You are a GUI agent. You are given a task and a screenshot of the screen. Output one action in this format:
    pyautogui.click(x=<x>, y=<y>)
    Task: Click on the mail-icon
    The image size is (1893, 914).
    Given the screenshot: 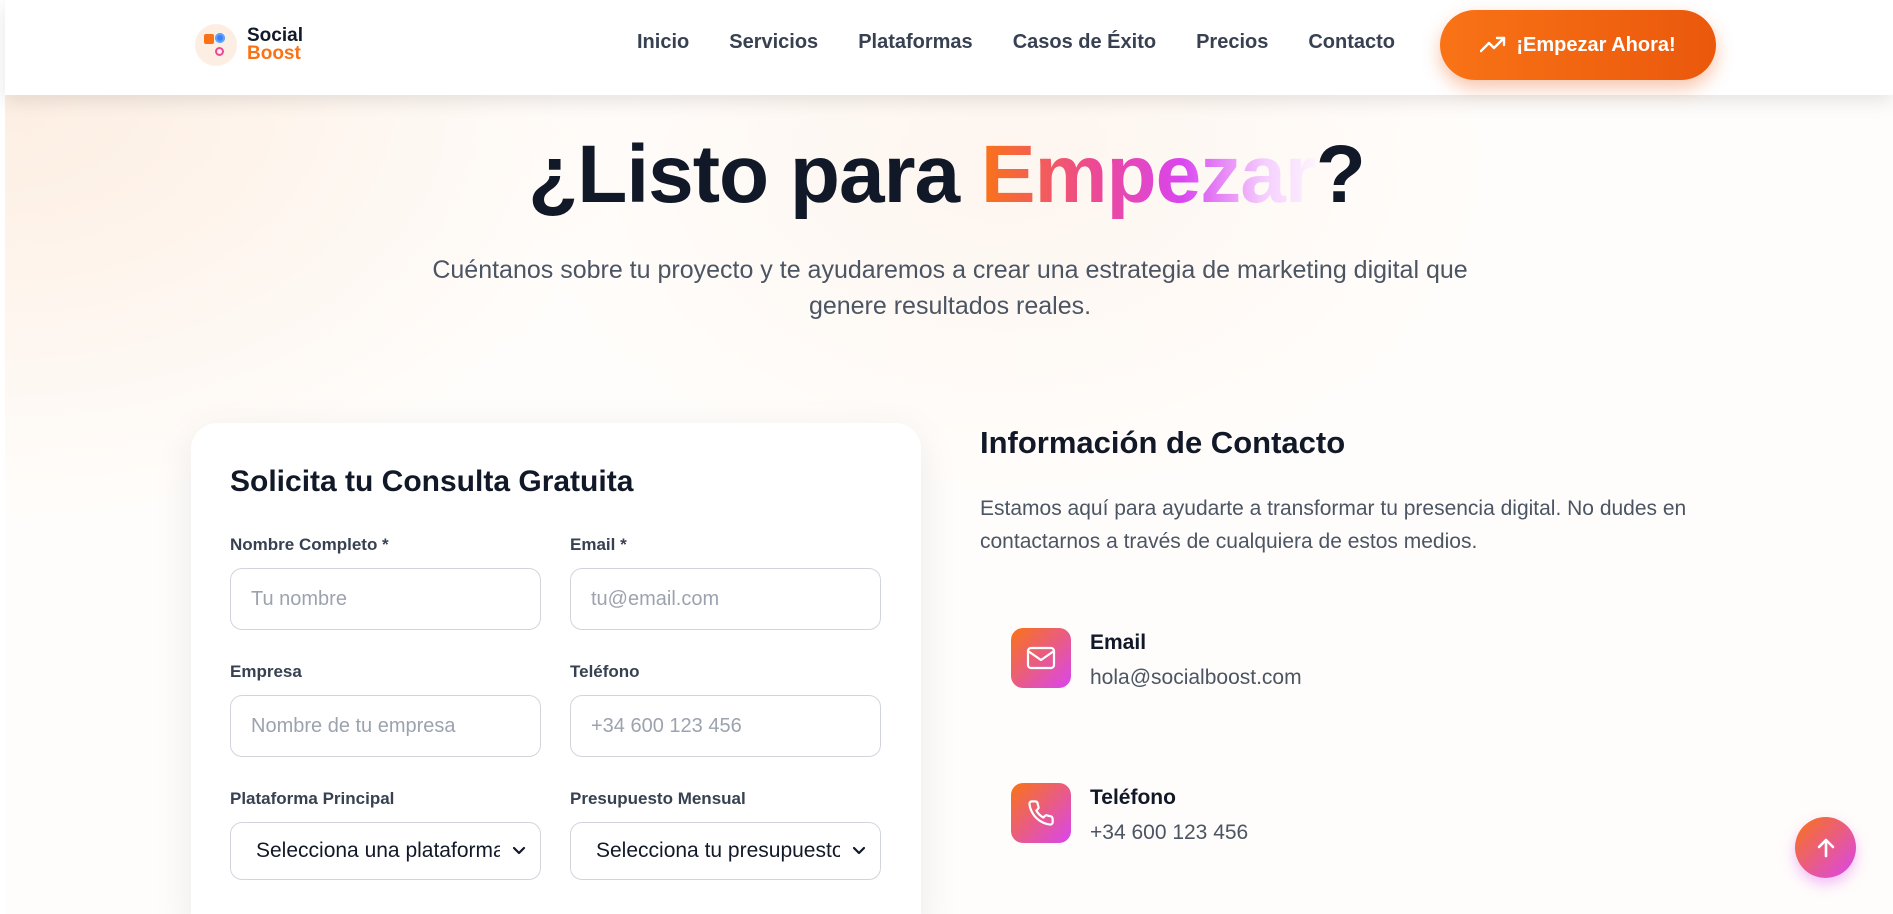 What is the action you would take?
    pyautogui.click(x=1041, y=658)
    